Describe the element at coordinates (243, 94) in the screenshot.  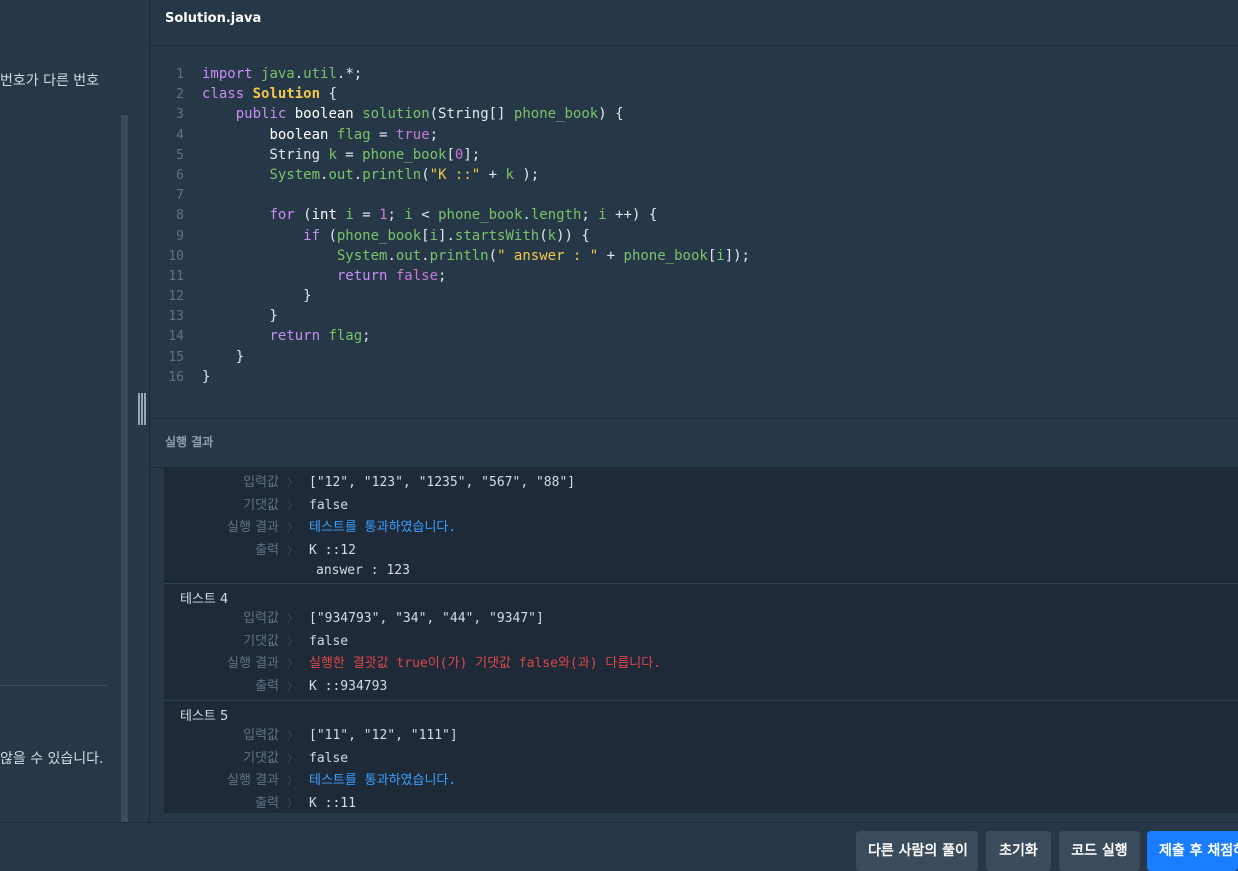
I see `code-line: 2 class Solution {` at that location.